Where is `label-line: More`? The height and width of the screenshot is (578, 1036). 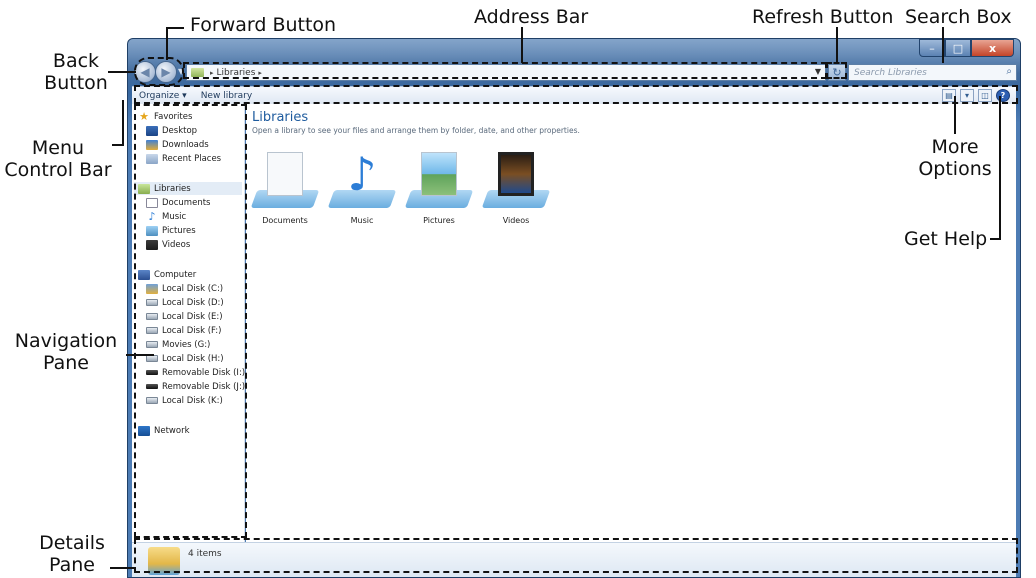
label-line: More is located at coordinates (955, 147).